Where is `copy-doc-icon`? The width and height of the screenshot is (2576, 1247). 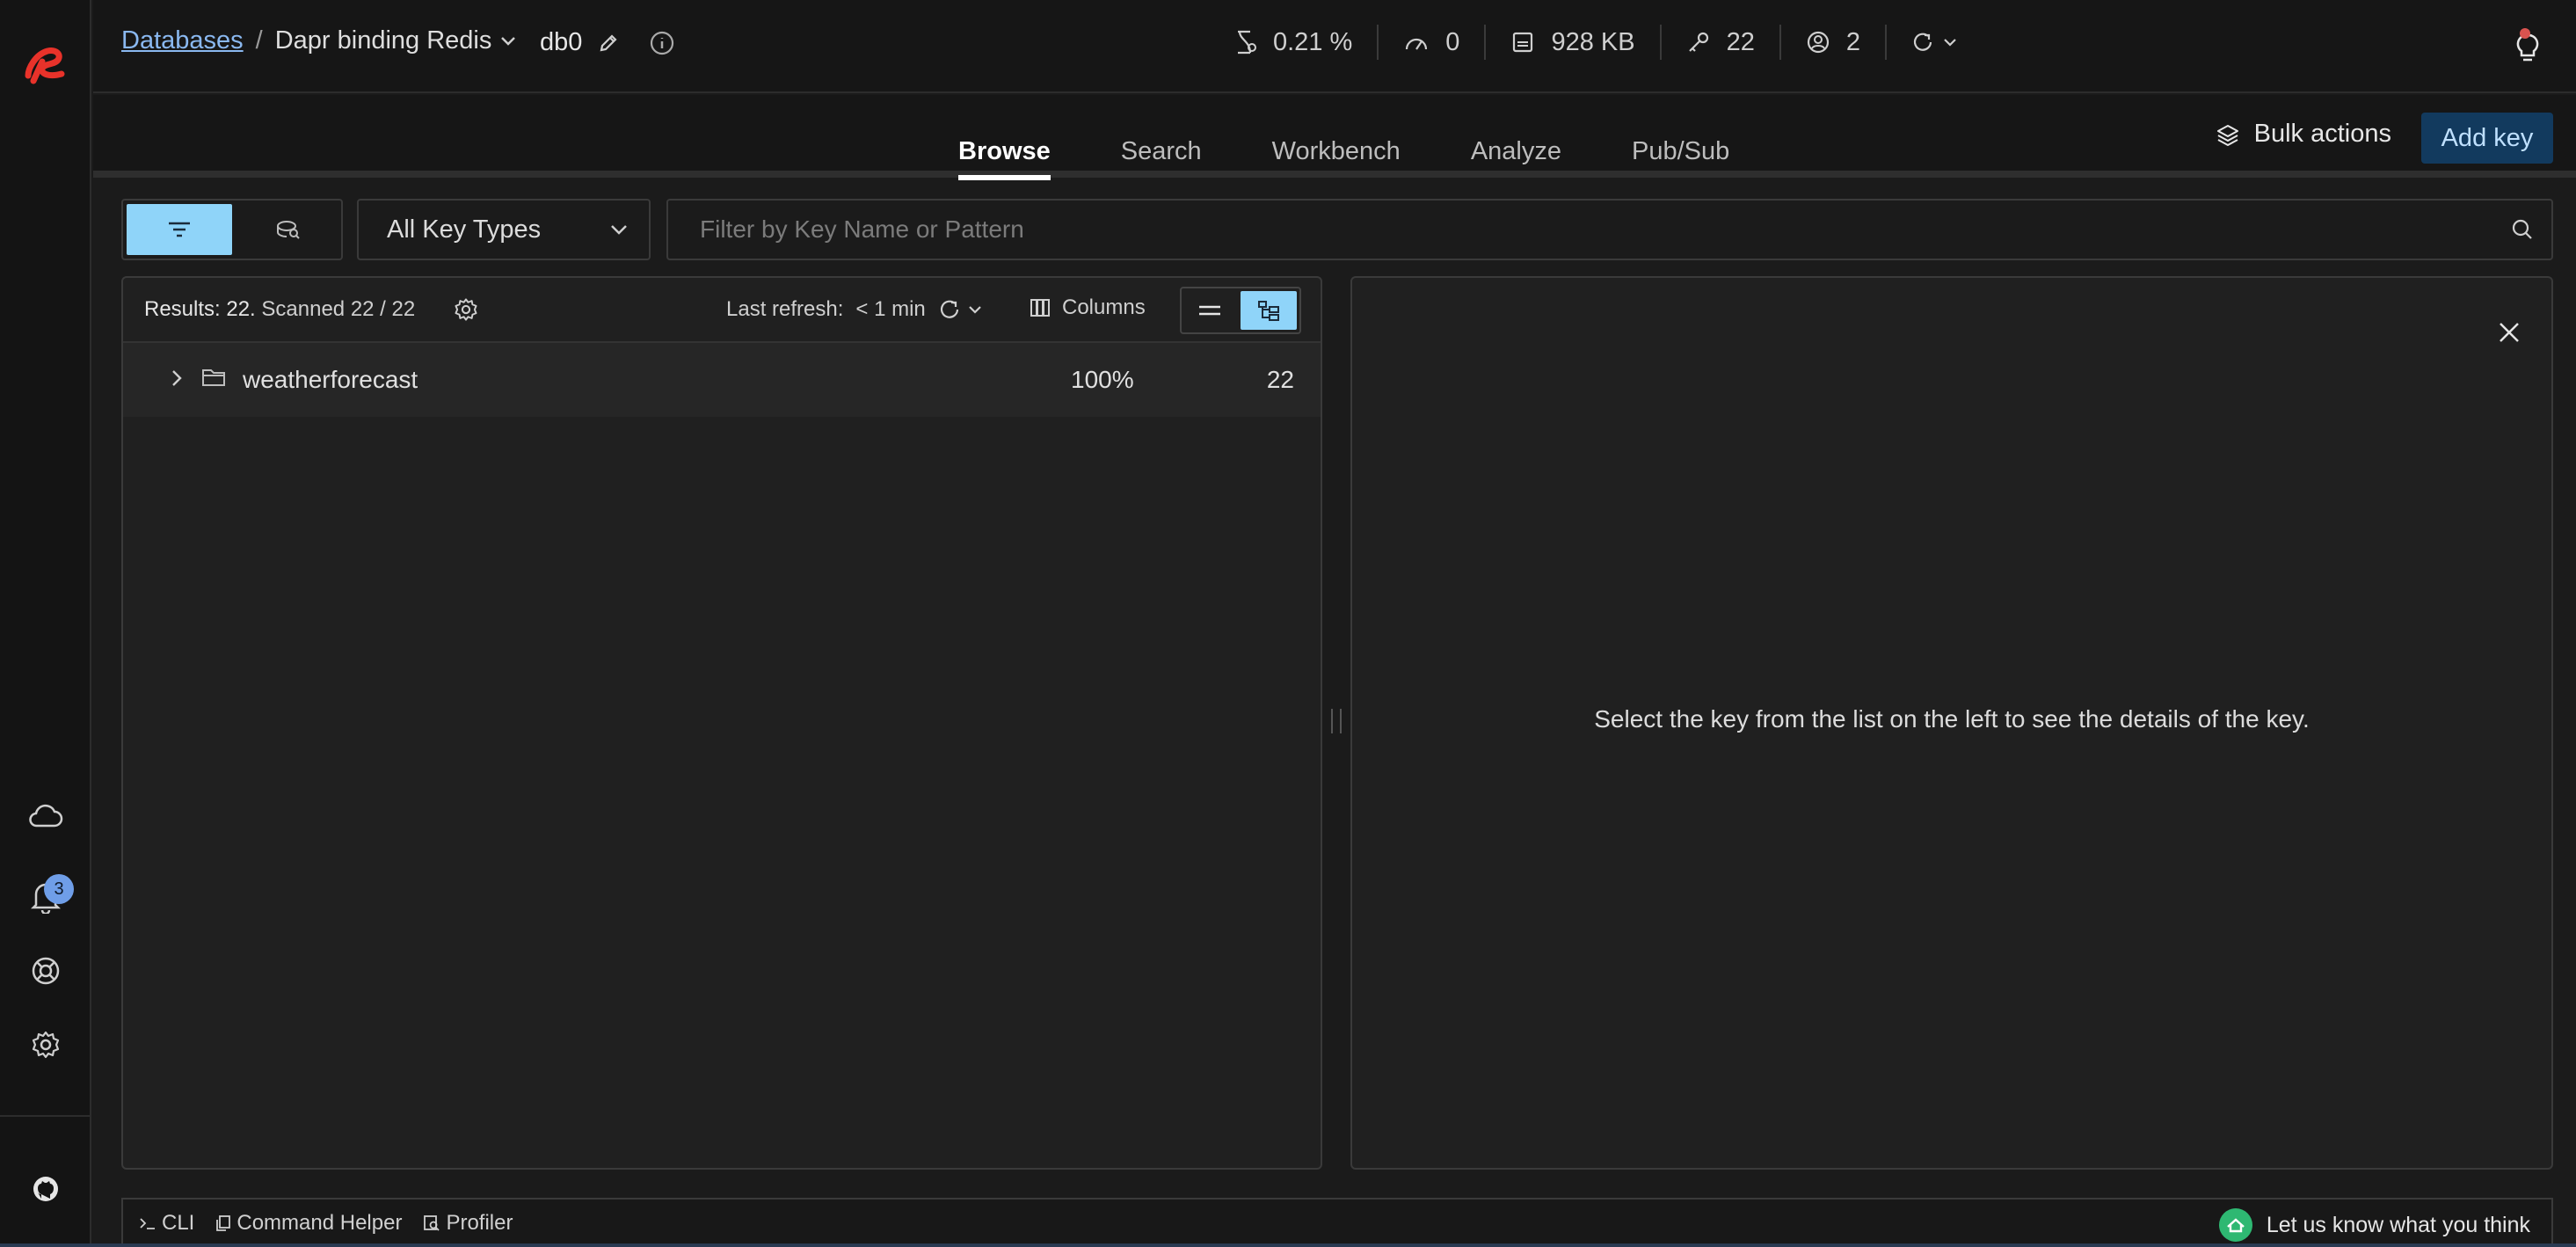 copy-doc-icon is located at coordinates (223, 1223).